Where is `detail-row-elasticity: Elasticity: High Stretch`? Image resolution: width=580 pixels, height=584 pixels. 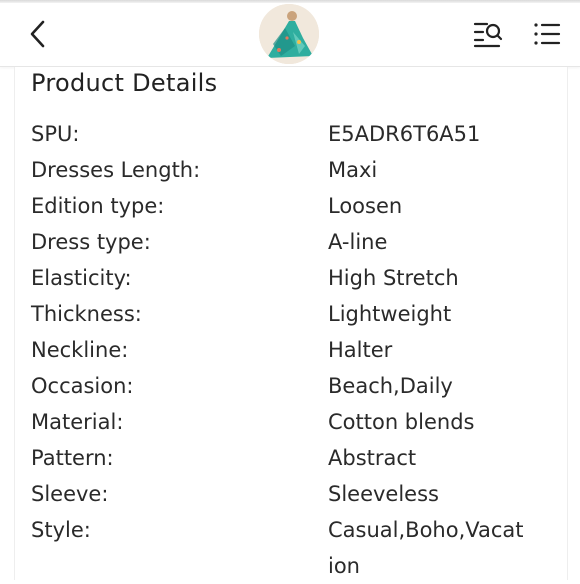 detail-row-elasticity: Elasticity: High Stretch is located at coordinates (290, 278).